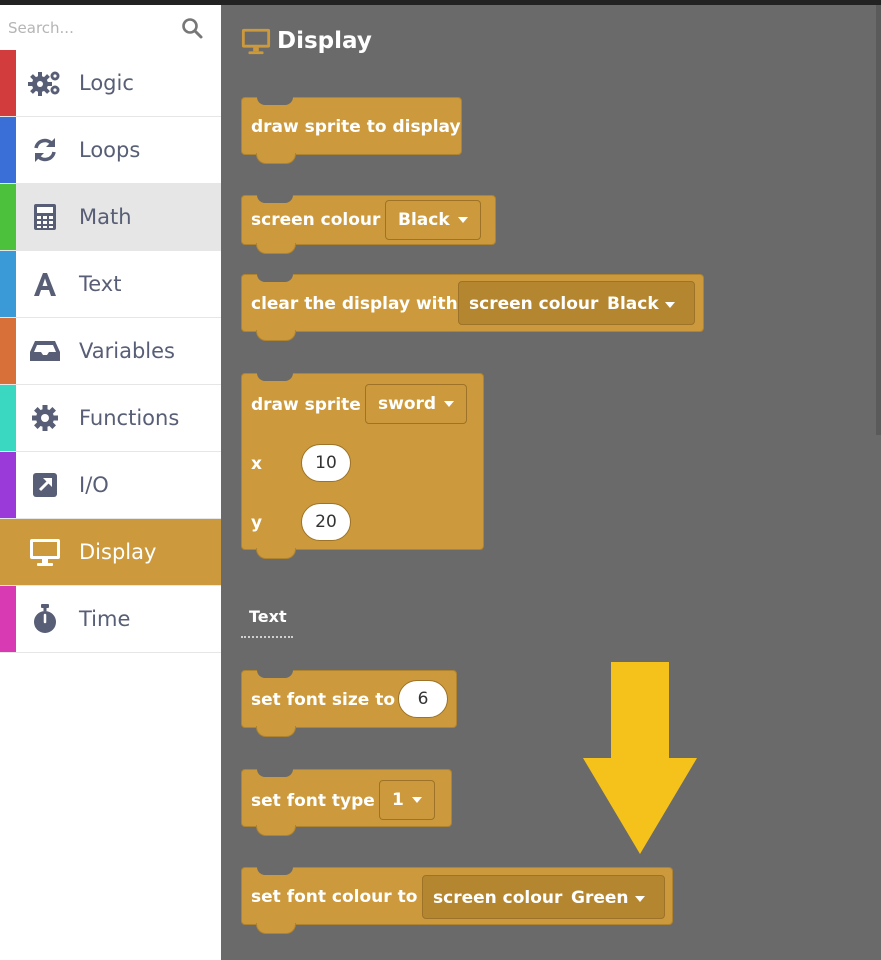 The width and height of the screenshot is (881, 960). What do you see at coordinates (313, 801) in the screenshot?
I see `block-label: set font type` at bounding box center [313, 801].